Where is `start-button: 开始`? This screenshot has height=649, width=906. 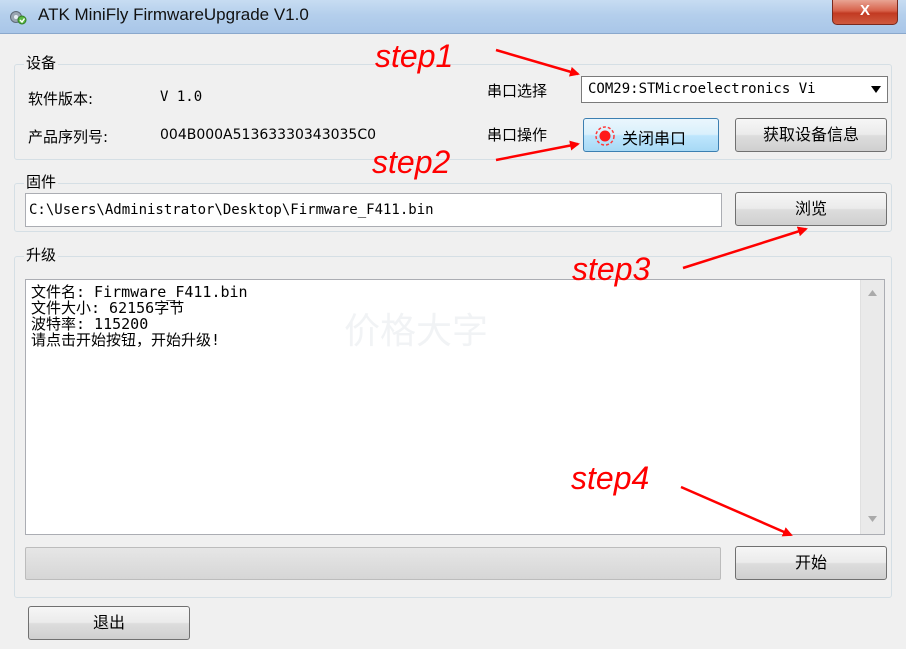
start-button: 开始 is located at coordinates (811, 563).